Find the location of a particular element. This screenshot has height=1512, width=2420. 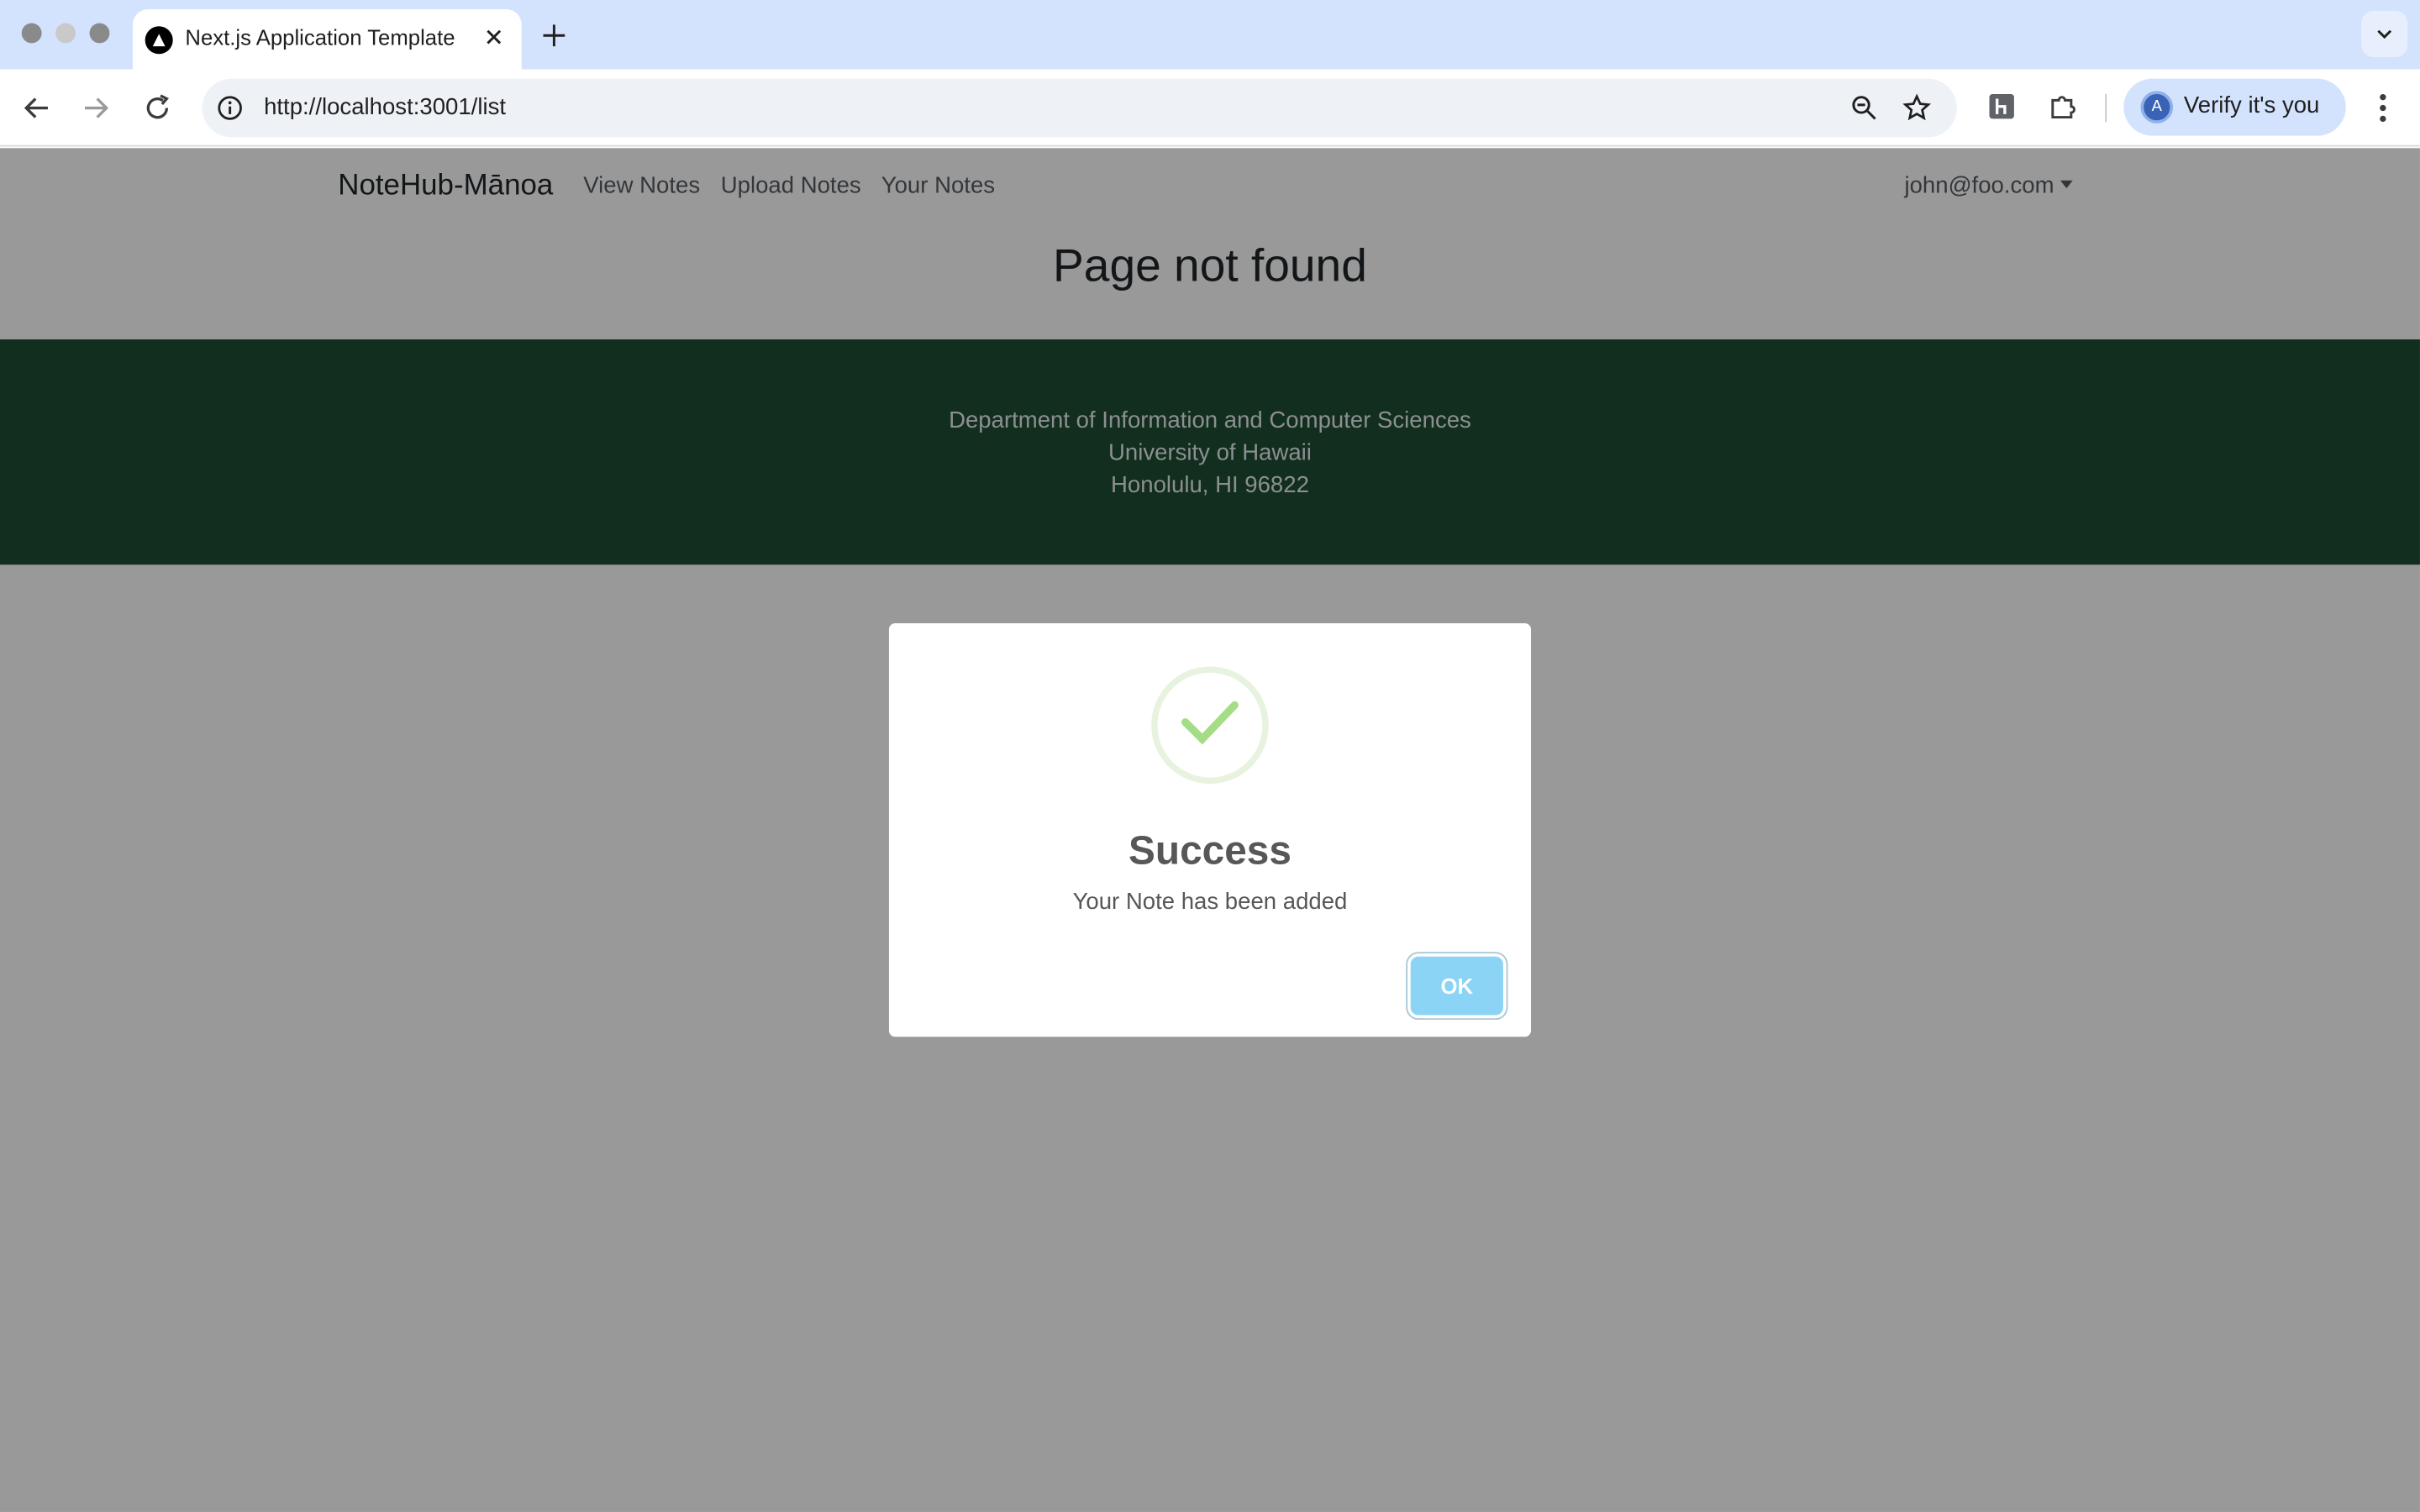

nextjs-favicon-icon is located at coordinates (159, 40).